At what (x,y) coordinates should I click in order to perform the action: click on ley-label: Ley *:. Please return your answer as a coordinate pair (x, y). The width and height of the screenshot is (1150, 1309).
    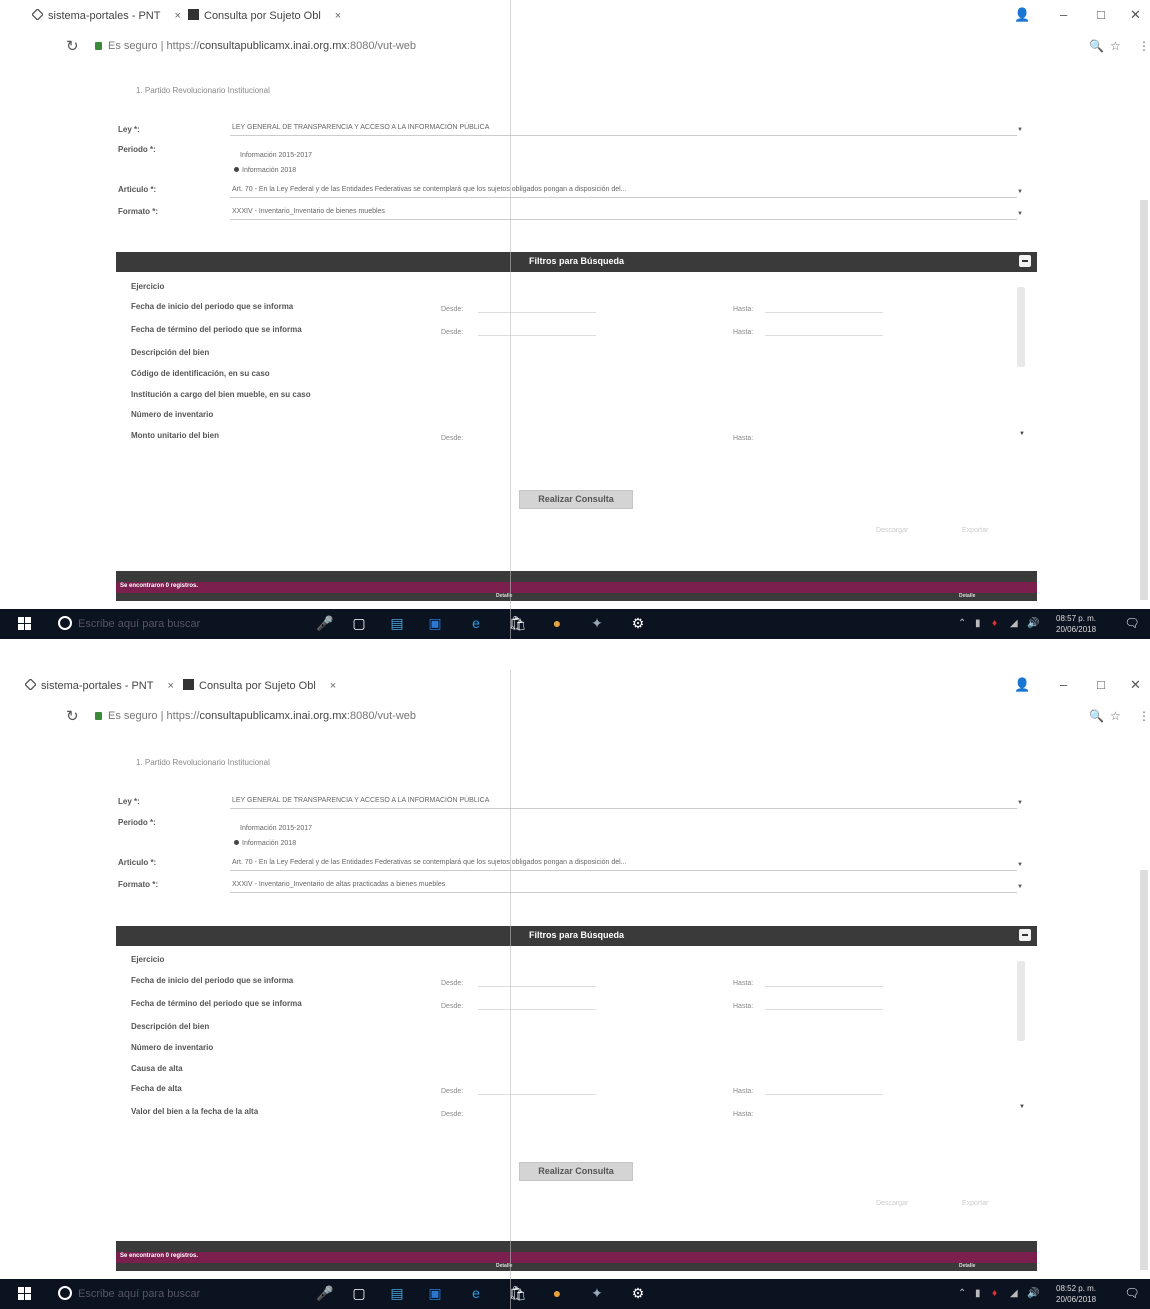
    Looking at the image, I should click on (129, 801).